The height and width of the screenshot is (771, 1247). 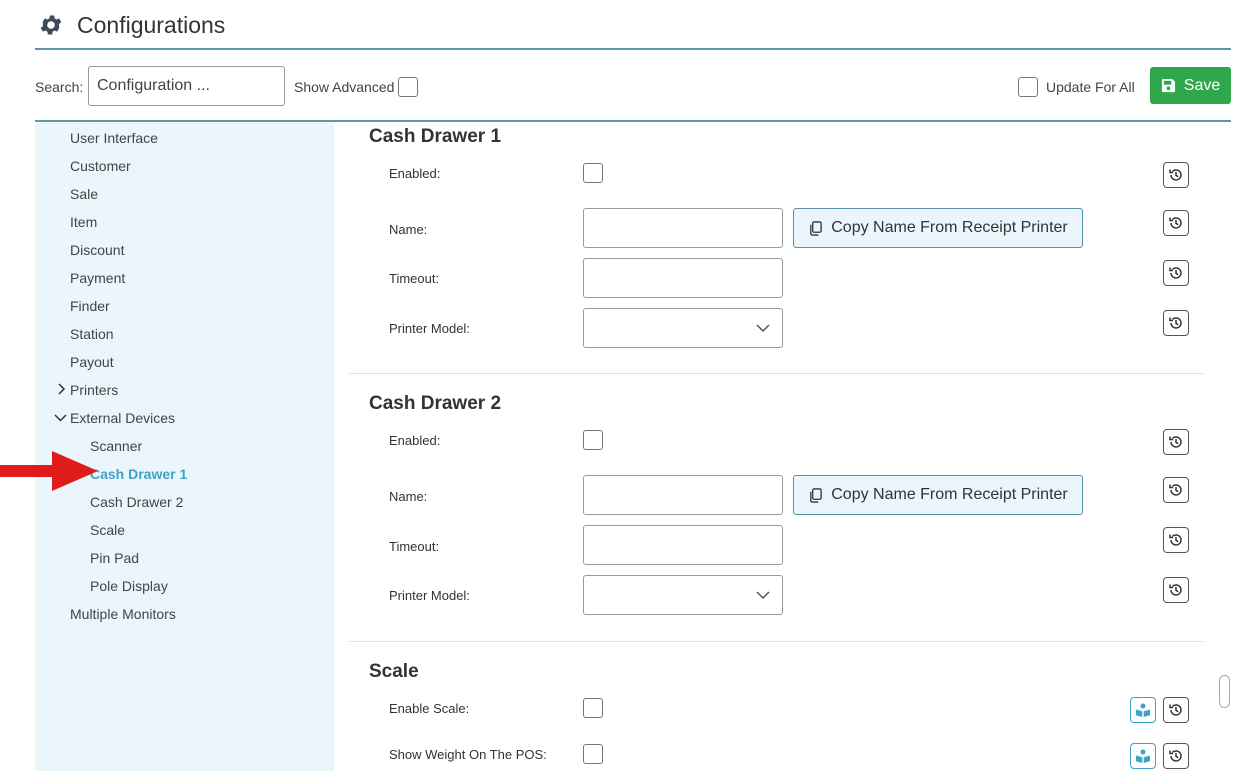 I want to click on scrollbar-thumb, so click(x=1224, y=691).